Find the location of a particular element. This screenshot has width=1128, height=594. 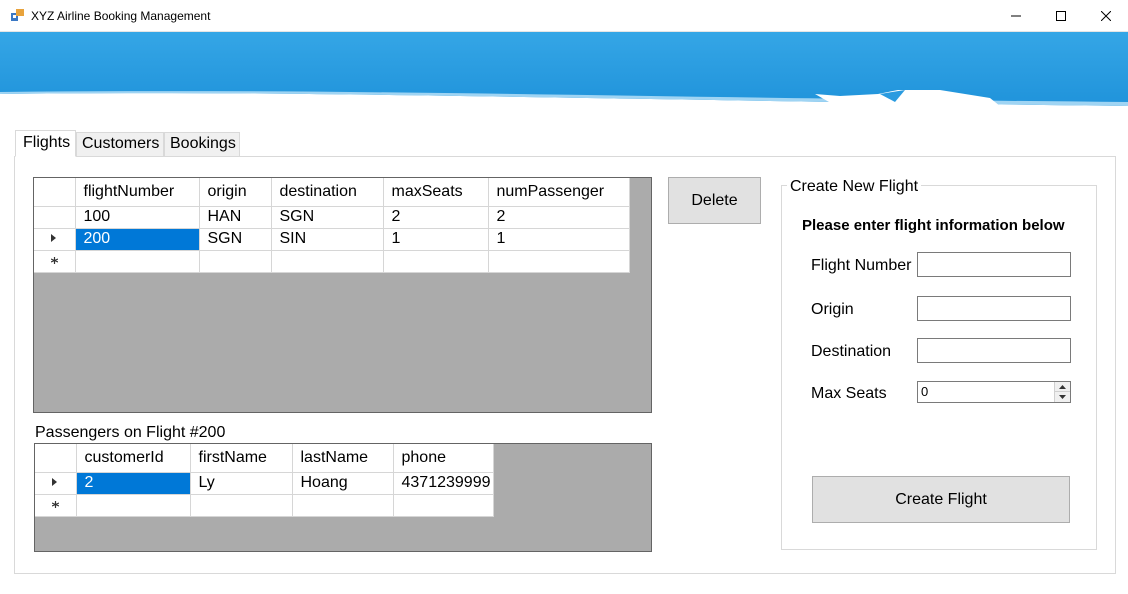

stepper-up-button is located at coordinates (1062, 387).